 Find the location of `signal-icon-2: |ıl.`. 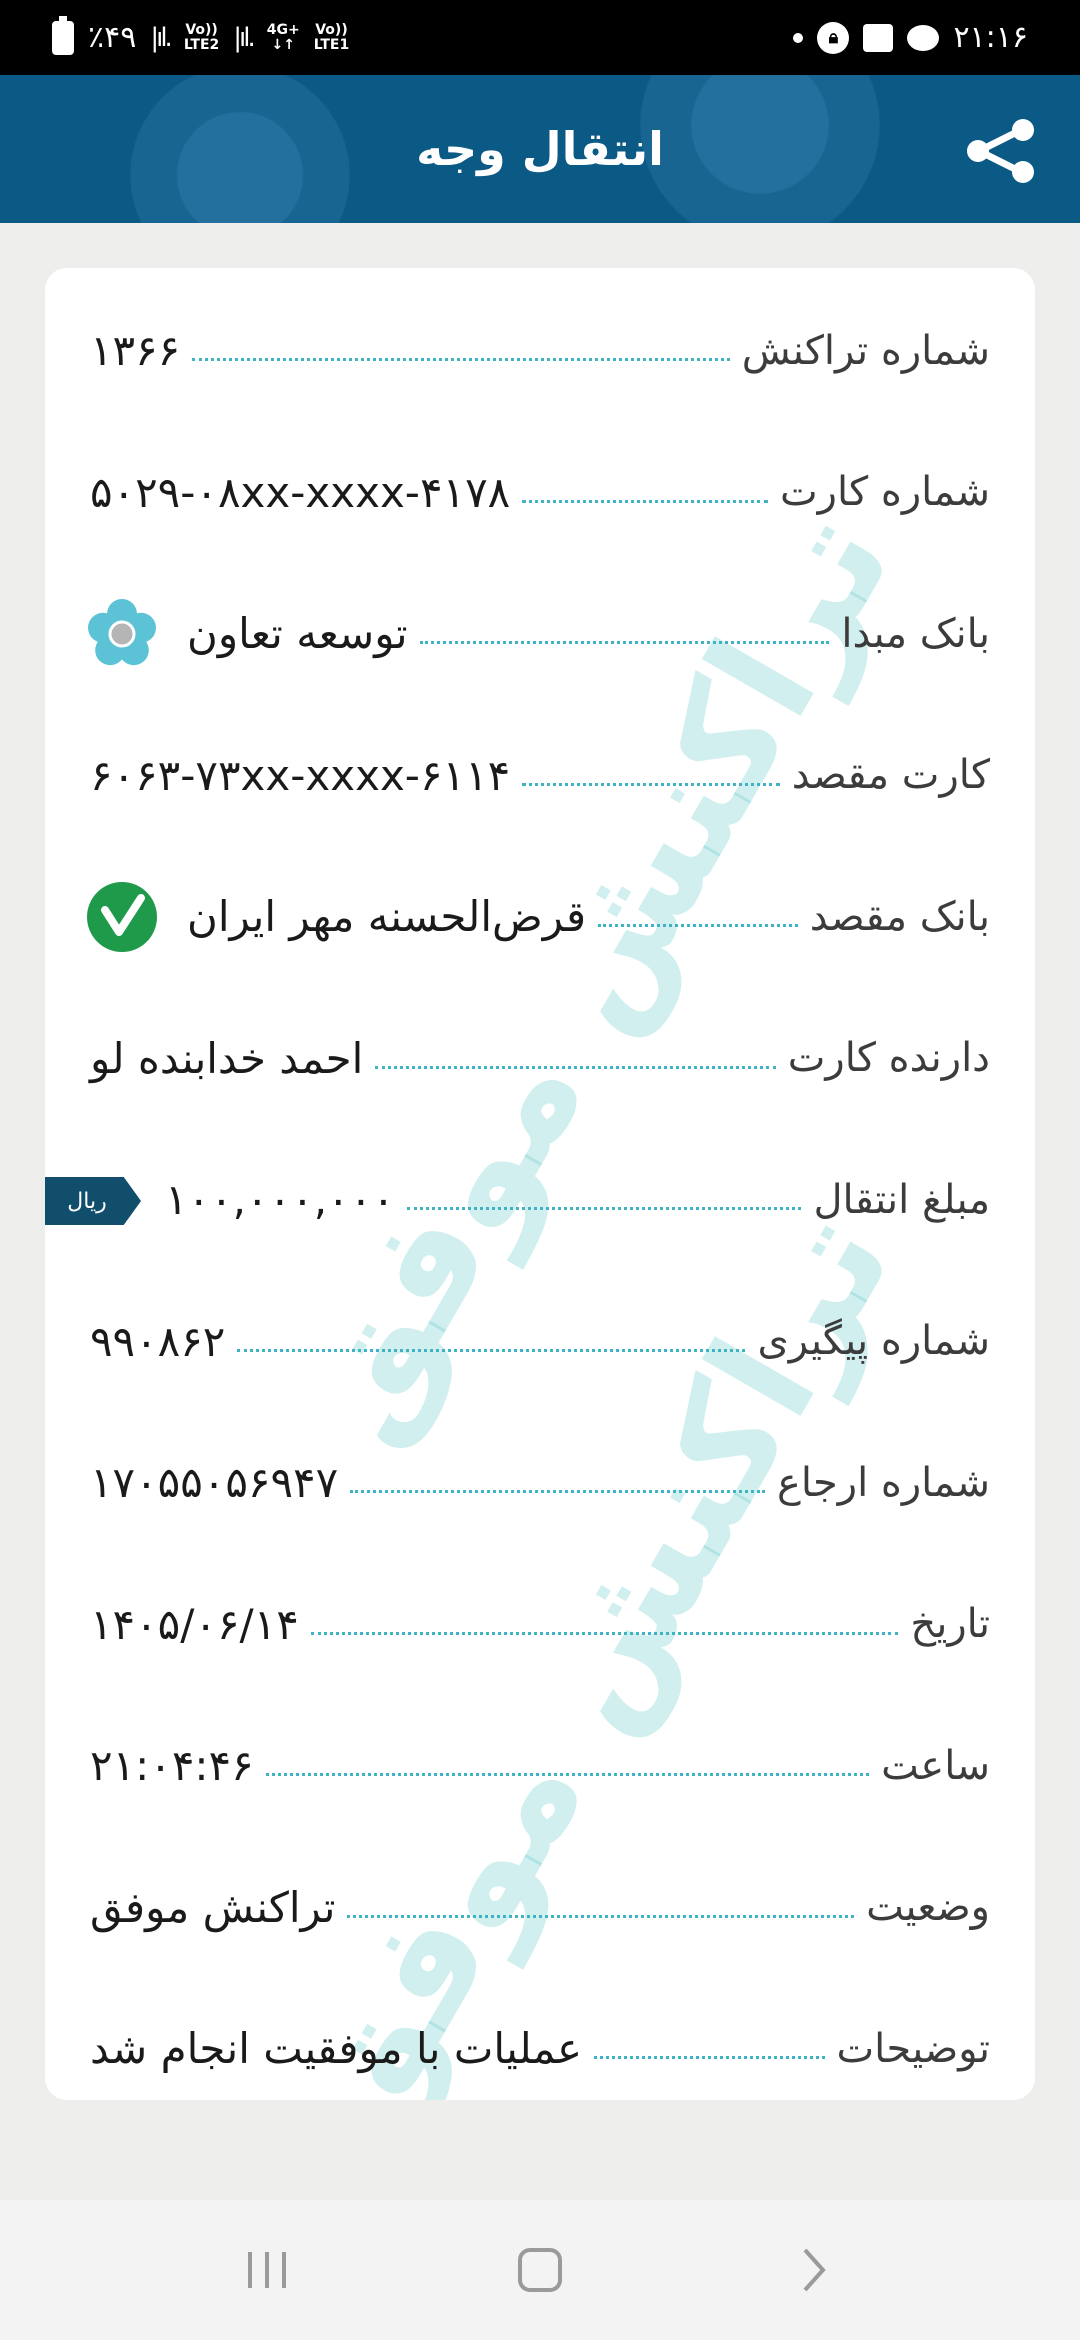

signal-icon-2: |ıl. is located at coordinates (244, 37).